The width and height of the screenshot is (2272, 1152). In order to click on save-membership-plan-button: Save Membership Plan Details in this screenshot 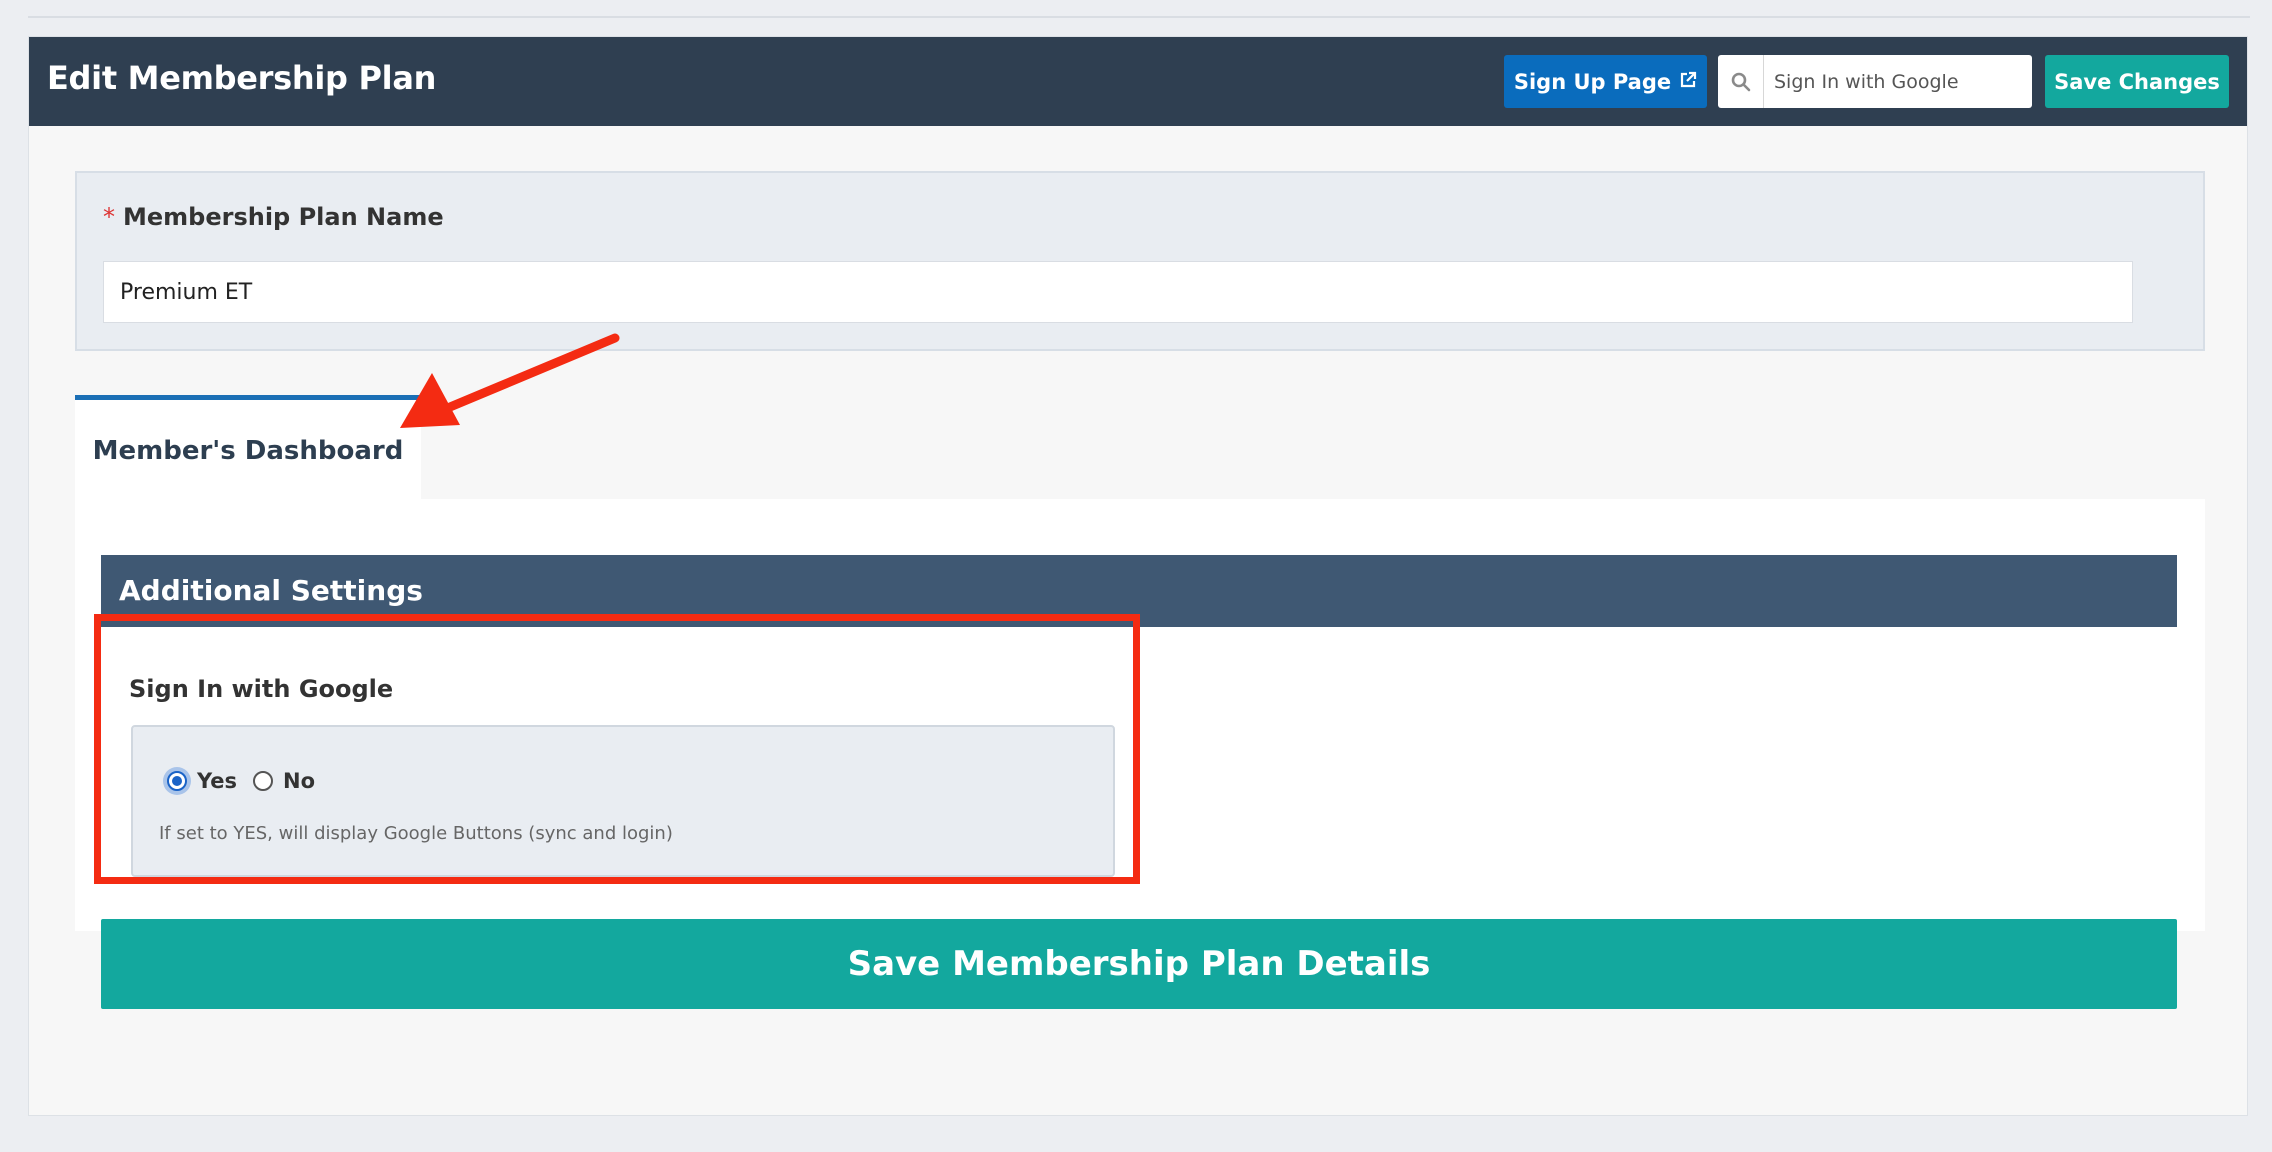, I will do `click(1139, 964)`.